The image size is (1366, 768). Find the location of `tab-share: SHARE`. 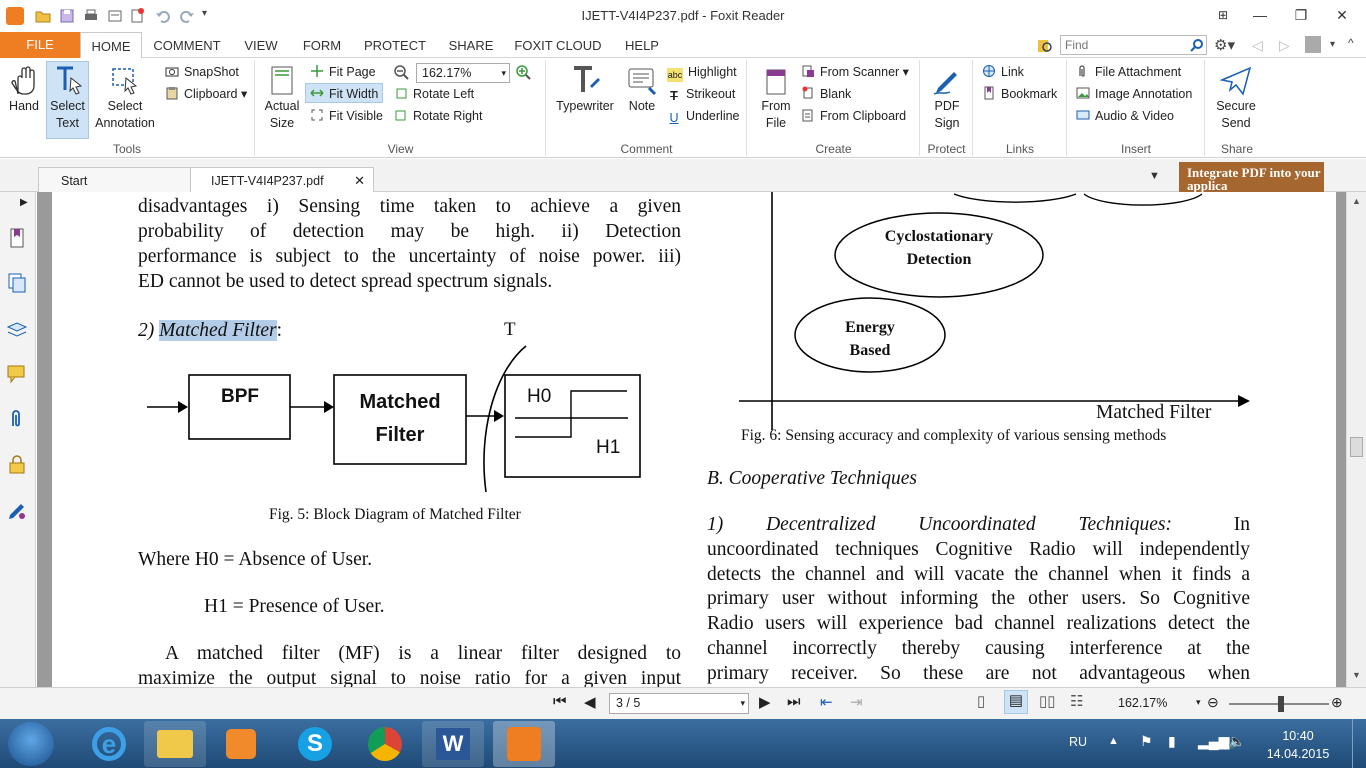

tab-share: SHARE is located at coordinates (471, 45).